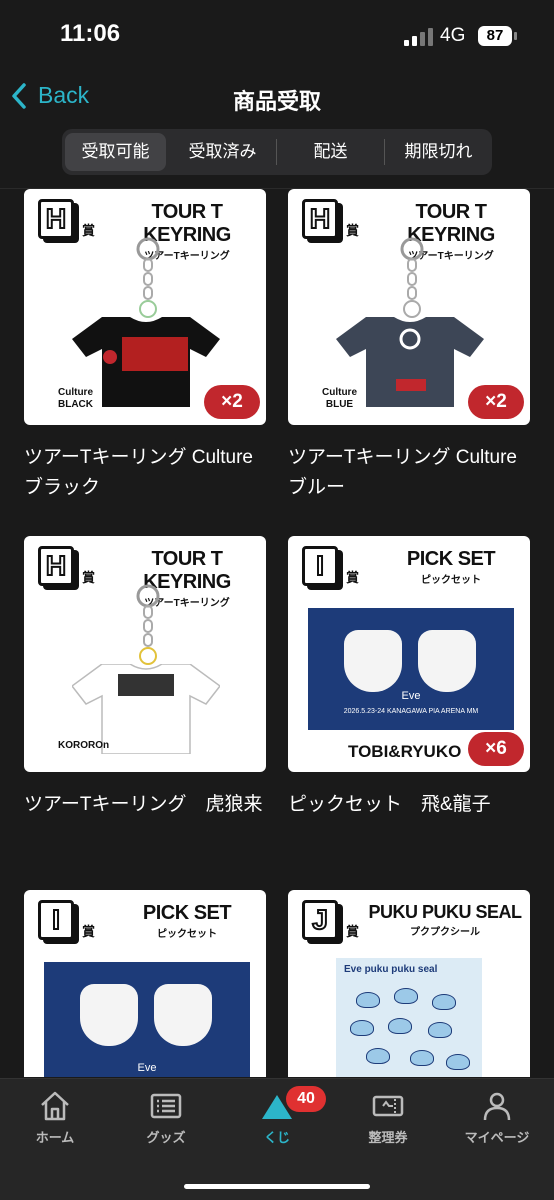  What do you see at coordinates (388, 1117) in the screenshot?
I see `tab-ticket: 整理券` at bounding box center [388, 1117].